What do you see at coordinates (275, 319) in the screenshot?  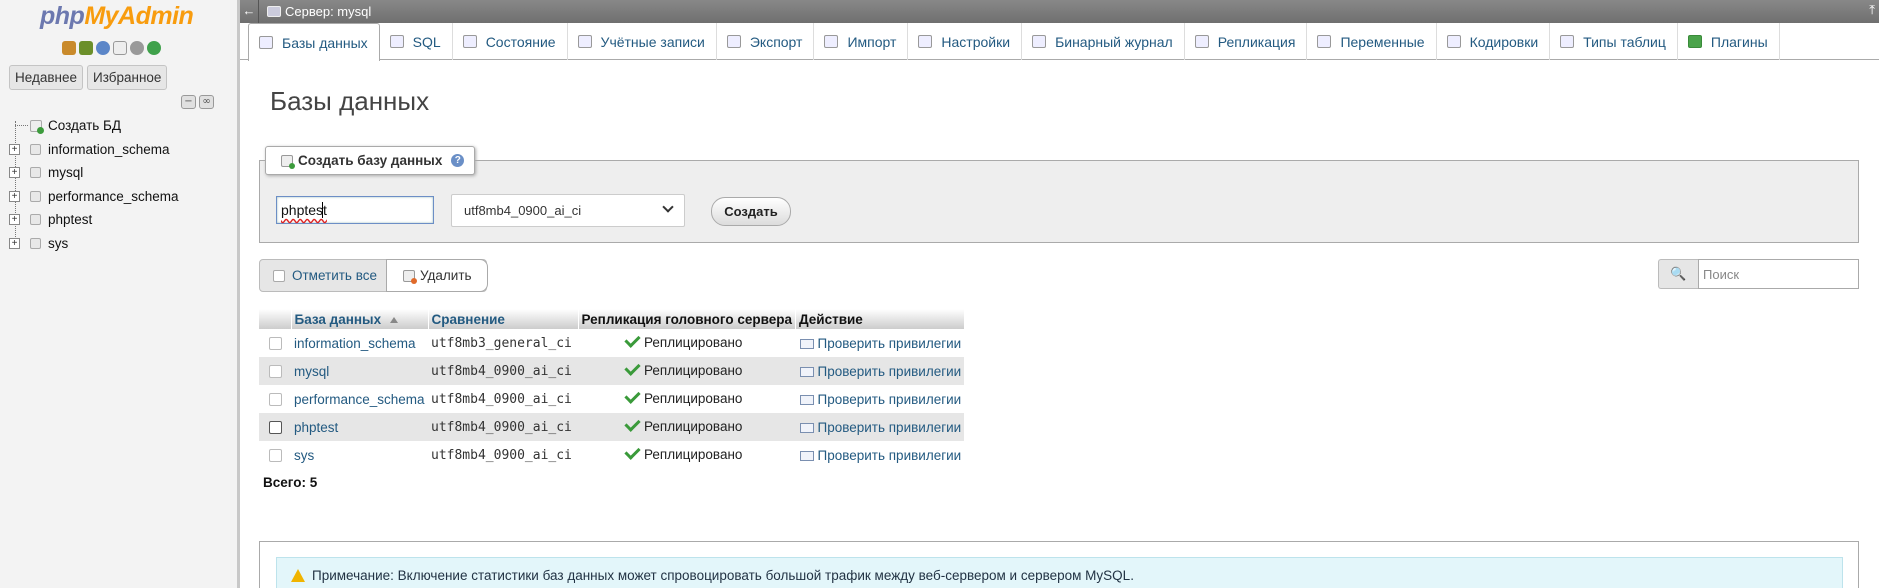 I see `header-checkbox-column` at bounding box center [275, 319].